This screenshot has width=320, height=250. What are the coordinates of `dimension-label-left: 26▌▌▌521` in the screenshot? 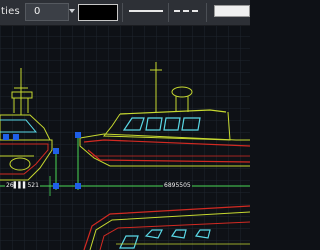 It's located at (22, 185).